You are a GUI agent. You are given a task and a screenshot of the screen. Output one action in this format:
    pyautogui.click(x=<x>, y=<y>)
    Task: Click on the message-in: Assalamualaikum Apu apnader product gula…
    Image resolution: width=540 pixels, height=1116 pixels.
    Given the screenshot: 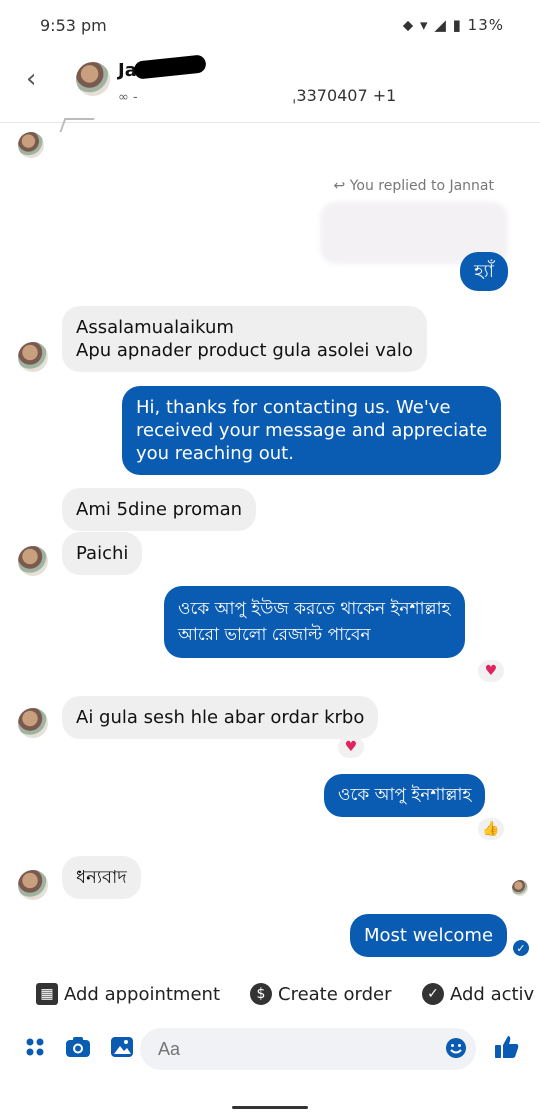 What is the action you would take?
    pyautogui.click(x=244, y=339)
    